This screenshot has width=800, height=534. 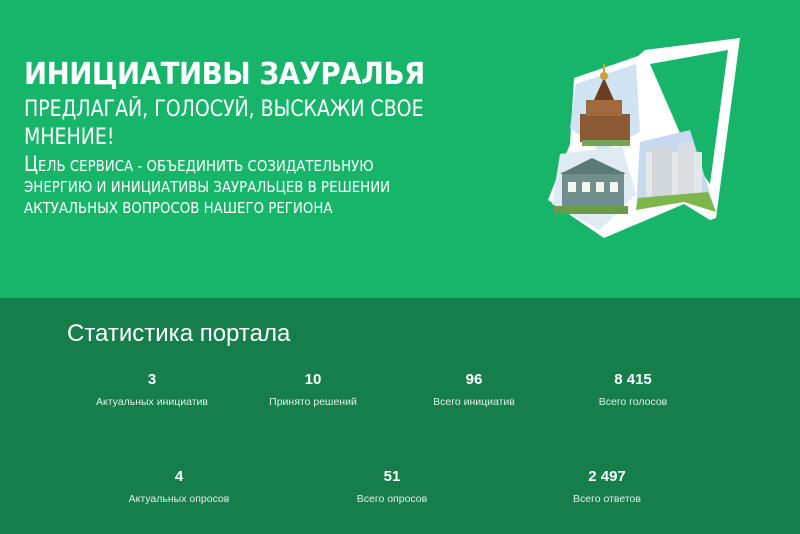 I want to click on stat-label: Актуальных инициатив, so click(x=152, y=402).